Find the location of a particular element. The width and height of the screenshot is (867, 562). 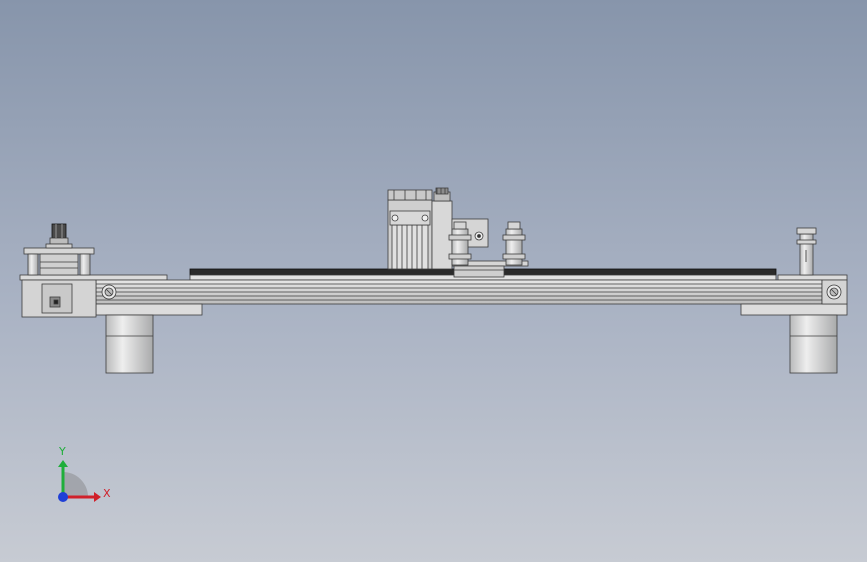

x-axis-label: X is located at coordinates (107, 493).